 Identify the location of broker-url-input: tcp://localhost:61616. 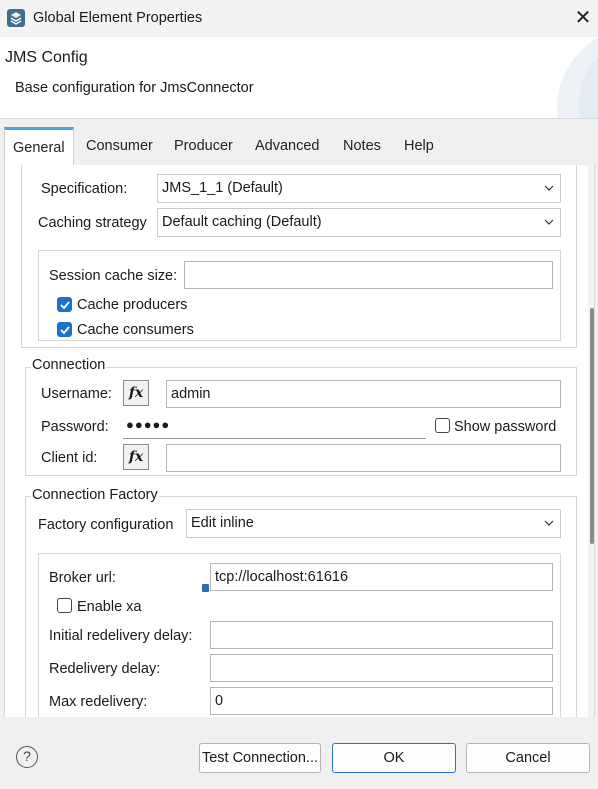
(381, 577).